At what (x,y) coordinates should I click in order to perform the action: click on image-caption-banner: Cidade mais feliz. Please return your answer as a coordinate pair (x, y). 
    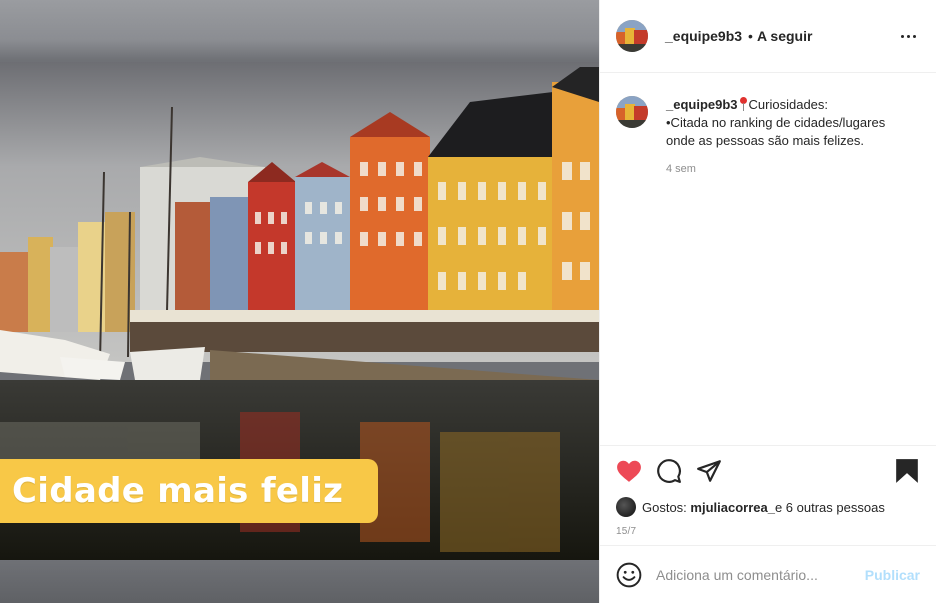
    Looking at the image, I should click on (189, 491).